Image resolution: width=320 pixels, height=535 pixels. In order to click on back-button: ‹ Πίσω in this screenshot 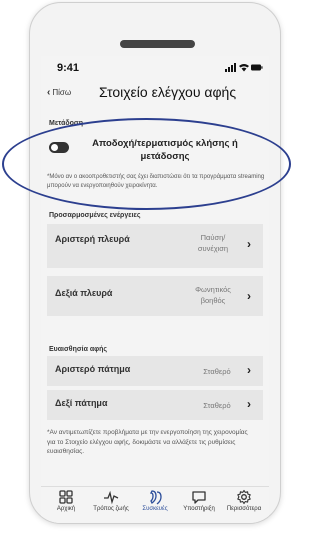, I will do `click(59, 92)`.